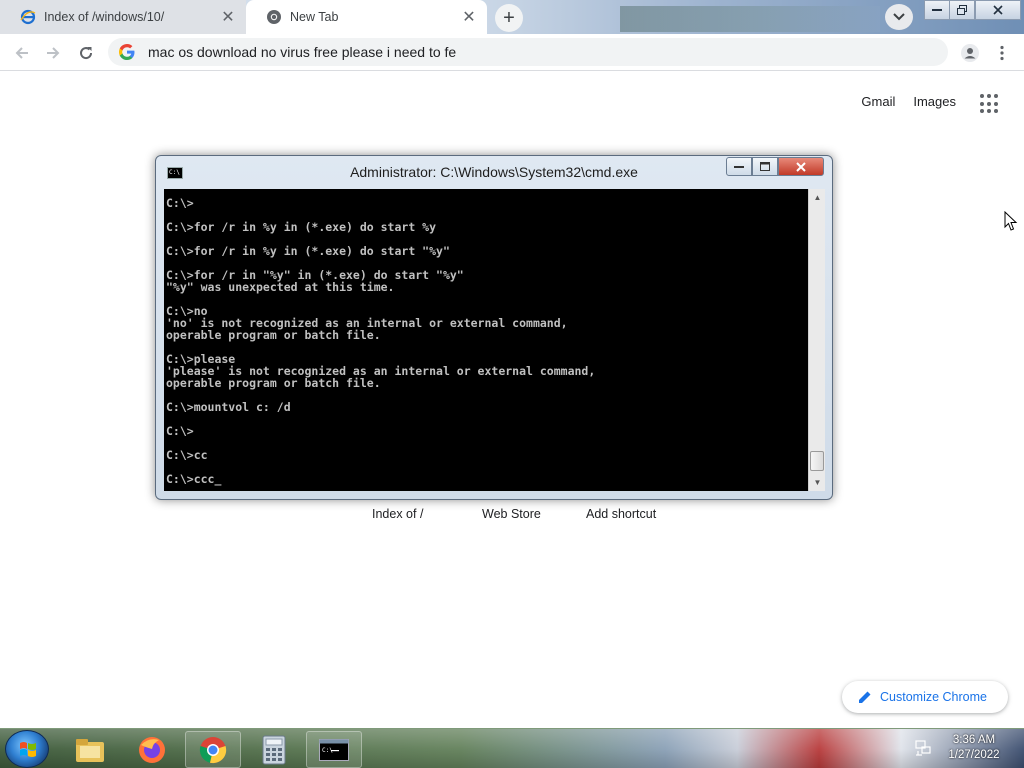  I want to click on cmd-line: C:\>cc, so click(187, 455).